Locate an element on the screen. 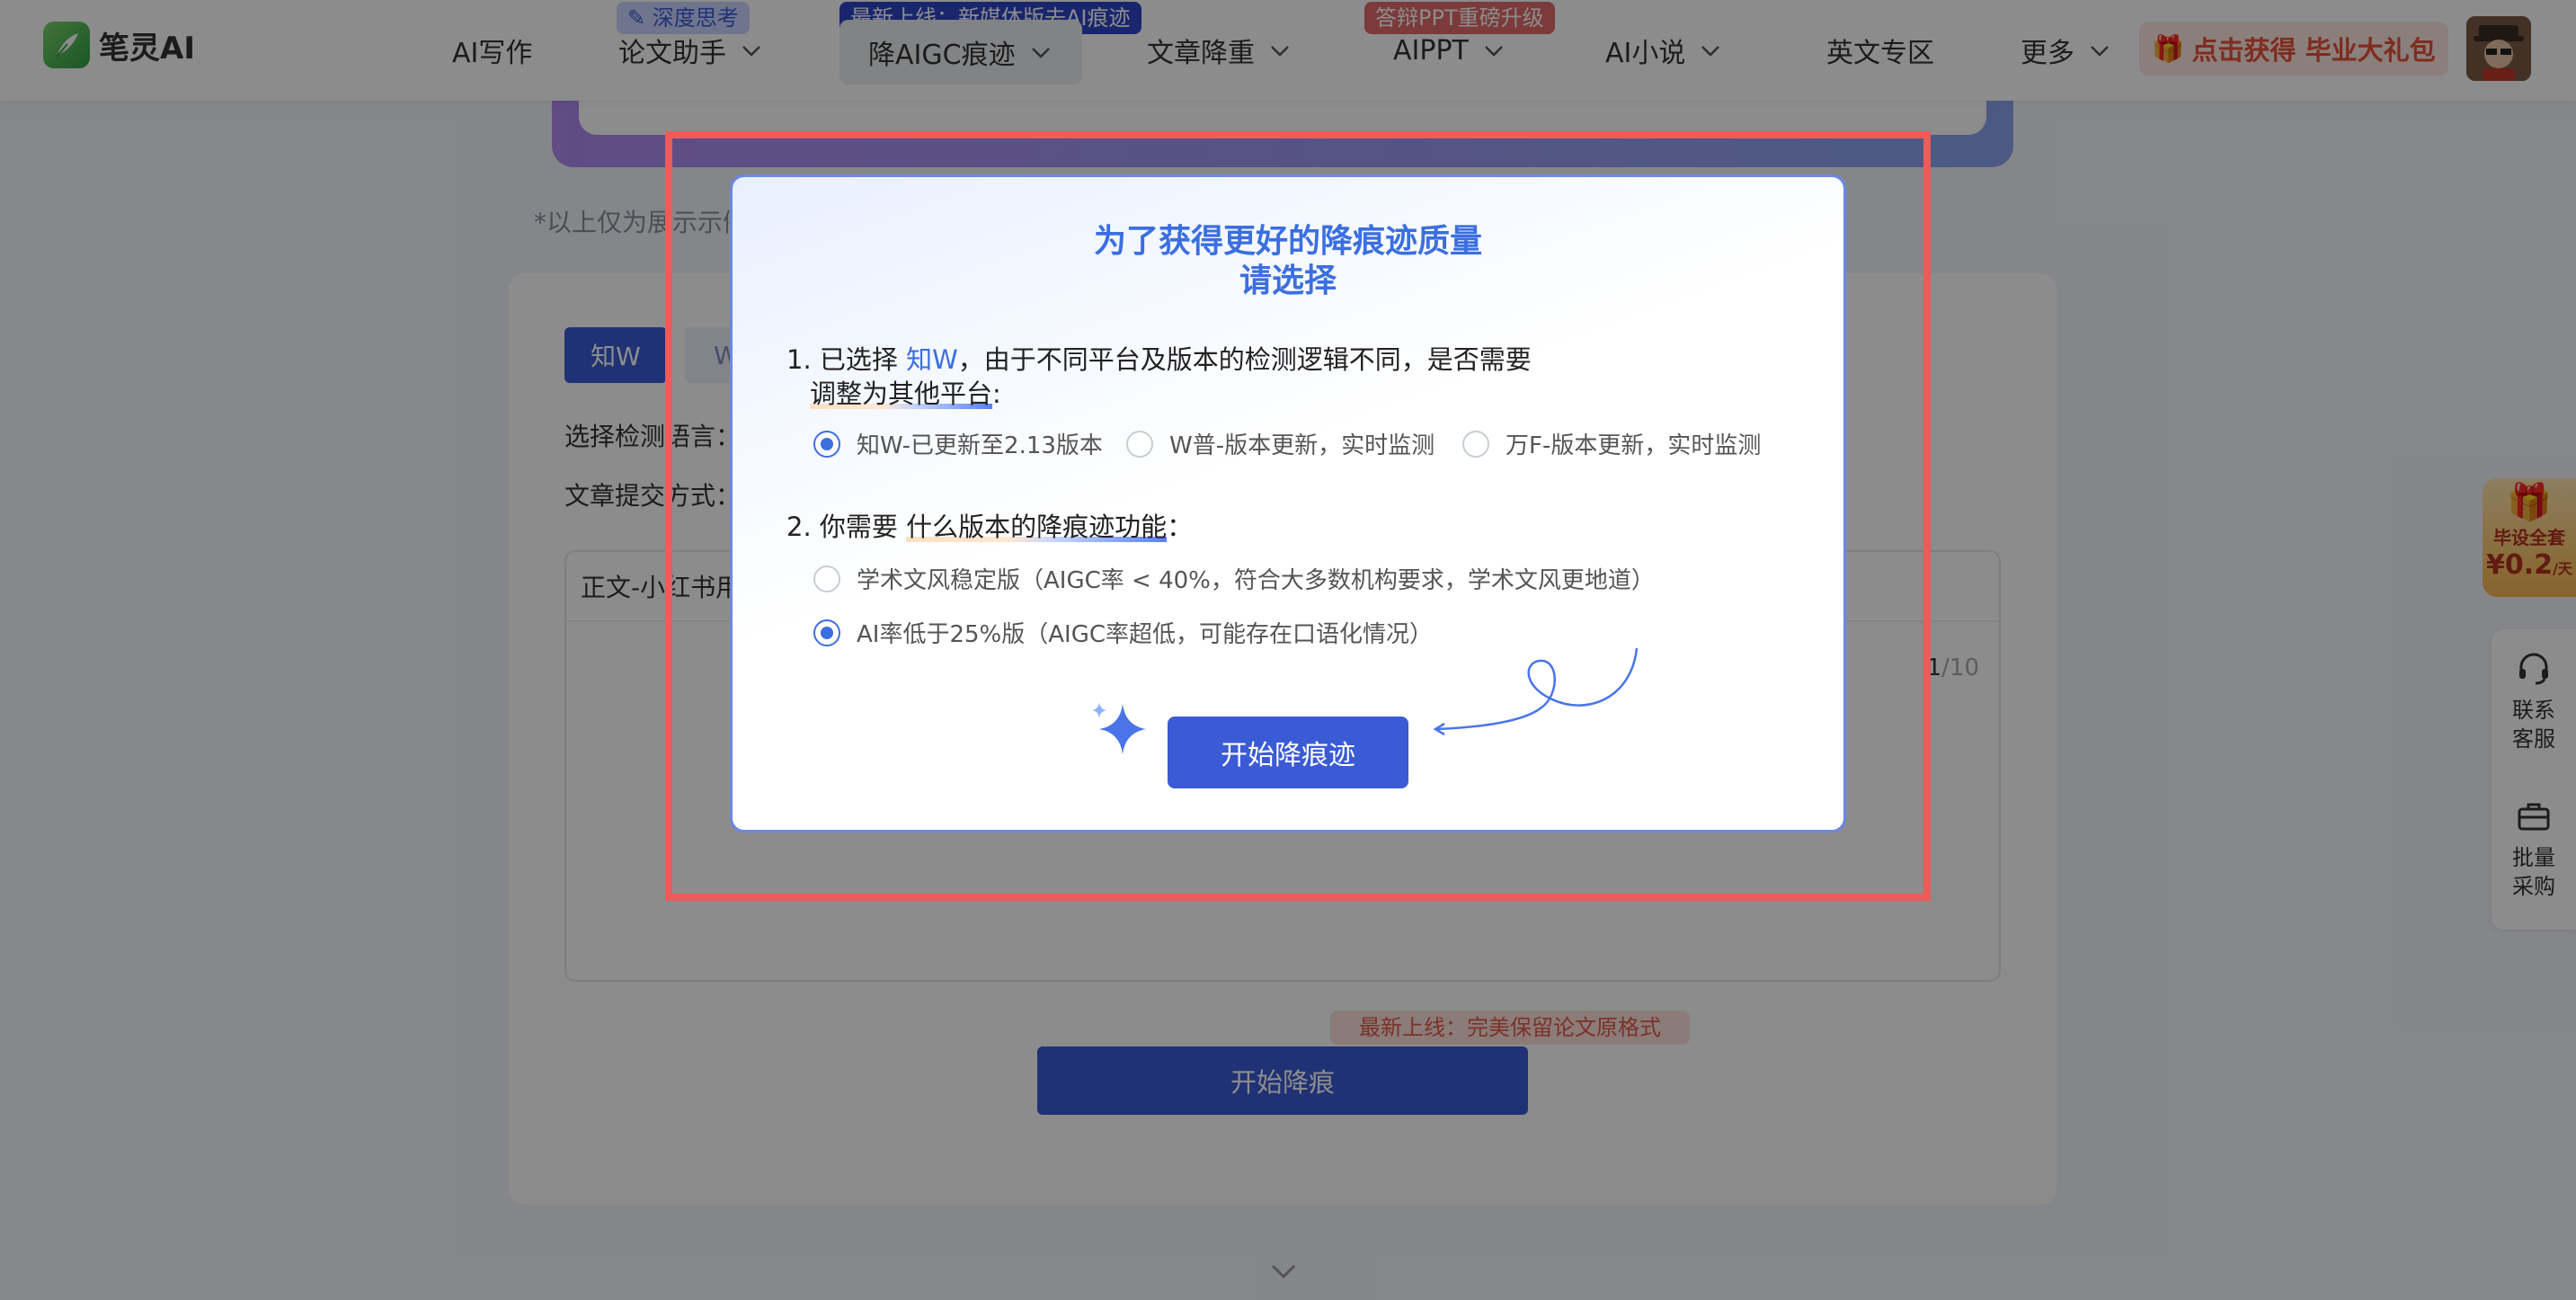 Image resolution: width=2576 pixels, height=1300 pixels. start-reduce-trace-button: 开始降痕迹 is located at coordinates (1288, 752).